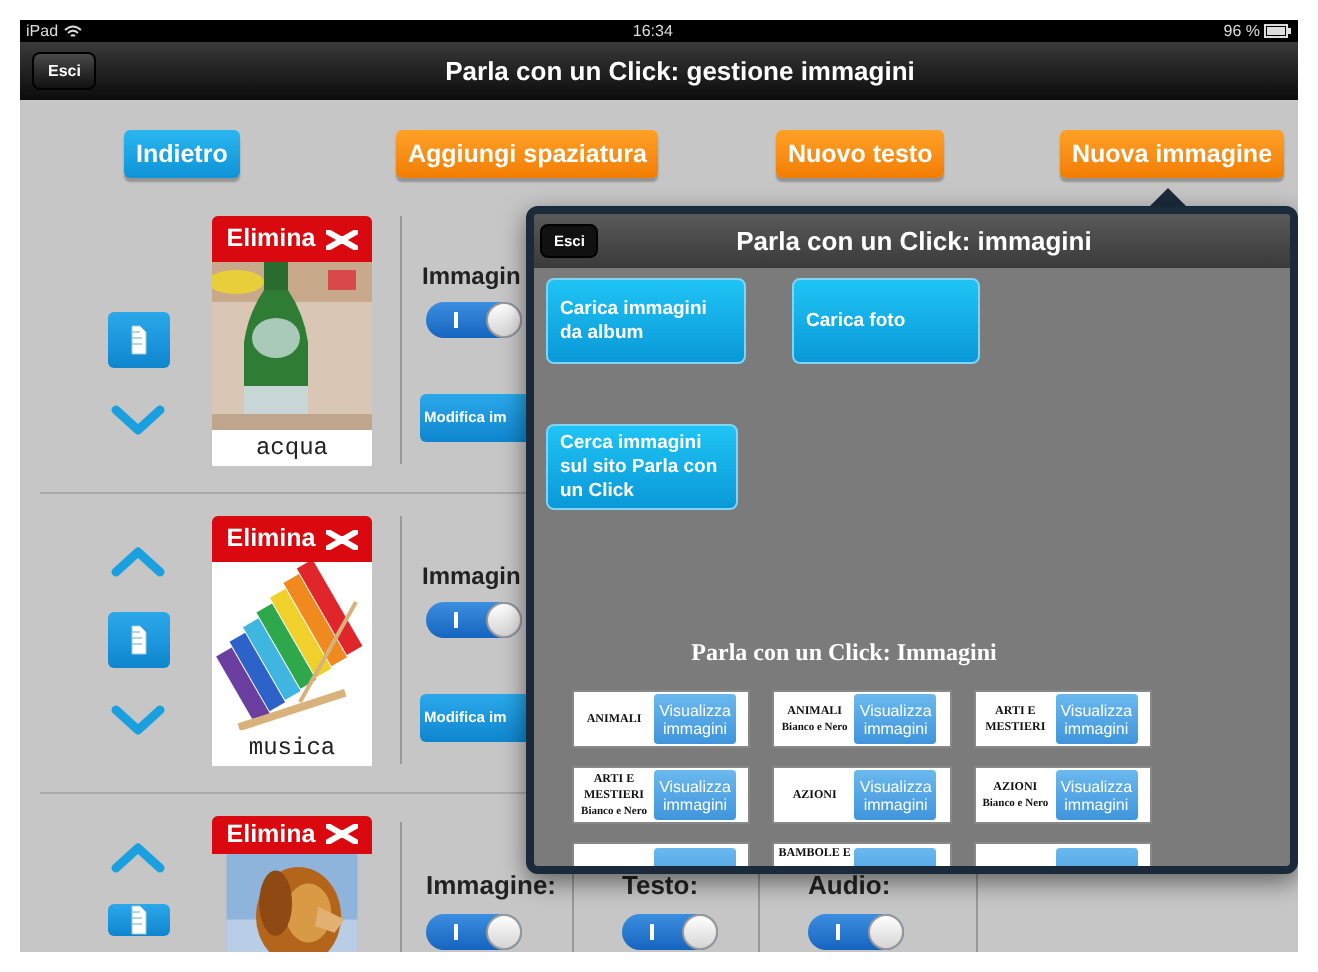 The image size is (1318, 972). I want to click on action-button: Carica immagini da album, so click(646, 321).